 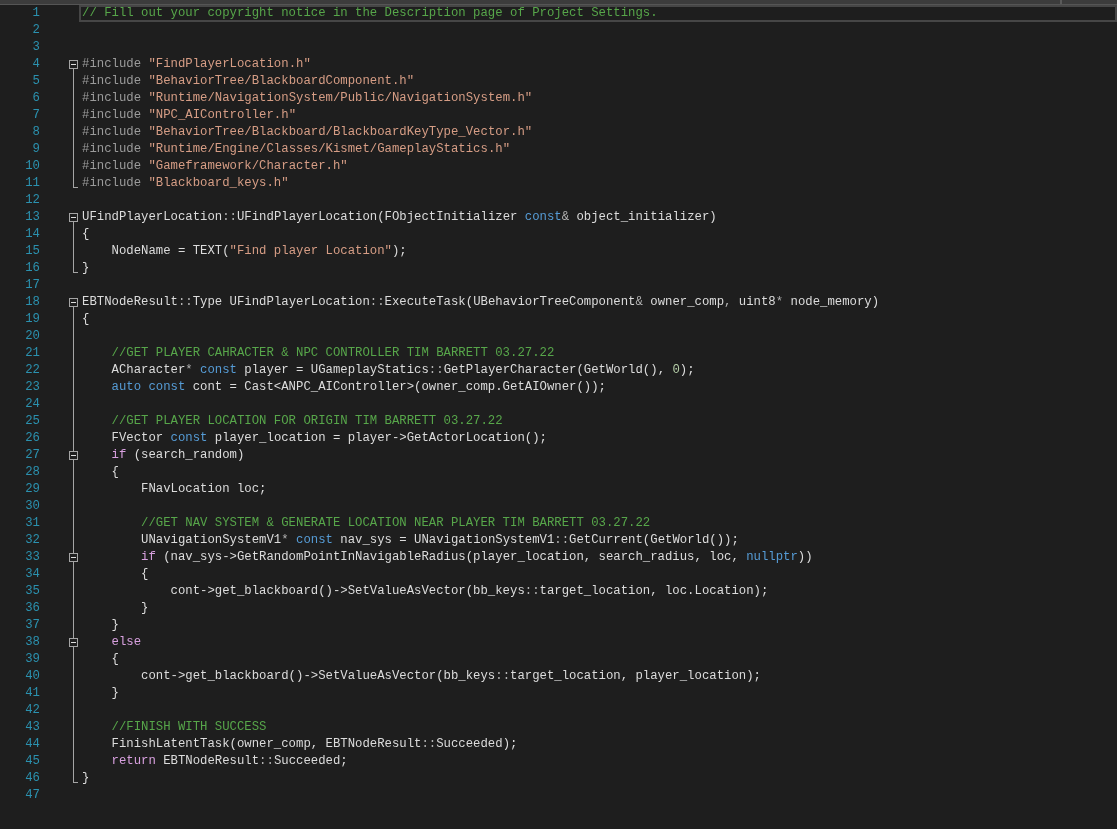 What do you see at coordinates (36, 65) in the screenshot?
I see `line-number: 4` at bounding box center [36, 65].